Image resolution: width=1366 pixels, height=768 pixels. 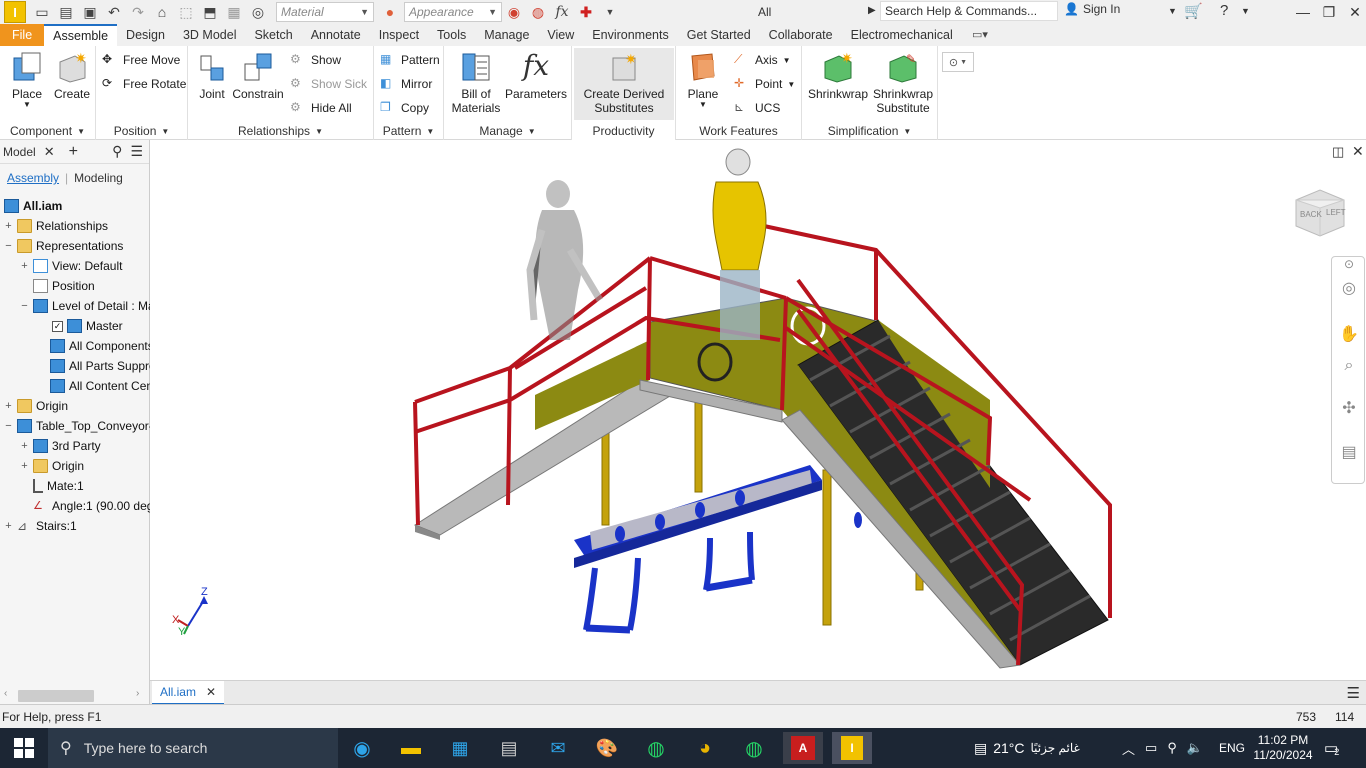 What do you see at coordinates (42, 12) in the screenshot?
I see `new-file-icon: ▭` at bounding box center [42, 12].